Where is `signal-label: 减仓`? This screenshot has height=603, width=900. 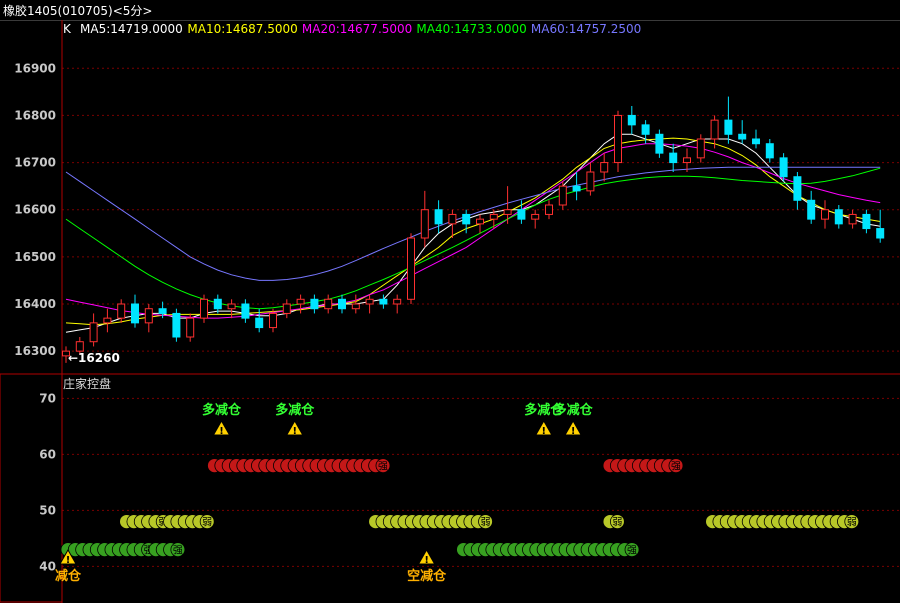 signal-label: 减仓 is located at coordinates (68, 576).